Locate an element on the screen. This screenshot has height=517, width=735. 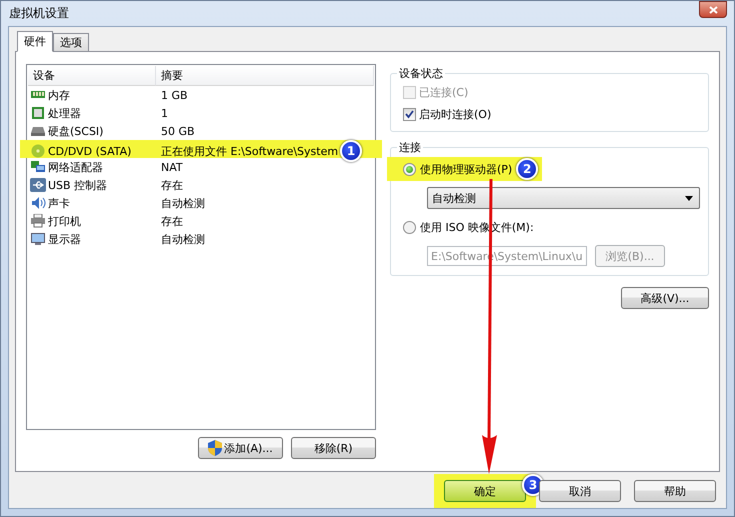
device-row: 声卡 自动检测 is located at coordinates (201, 203).